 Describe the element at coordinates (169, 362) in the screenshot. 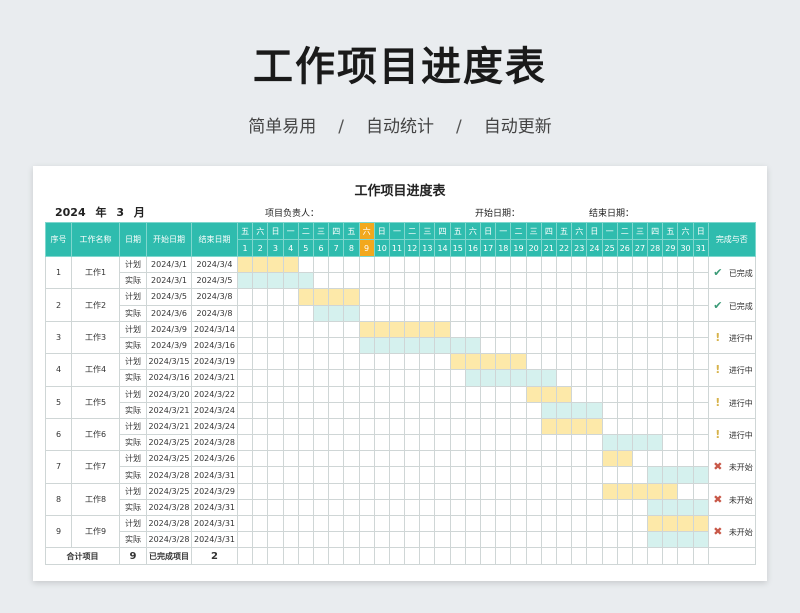

I see `start-date-cell: 2024/3/15` at that location.